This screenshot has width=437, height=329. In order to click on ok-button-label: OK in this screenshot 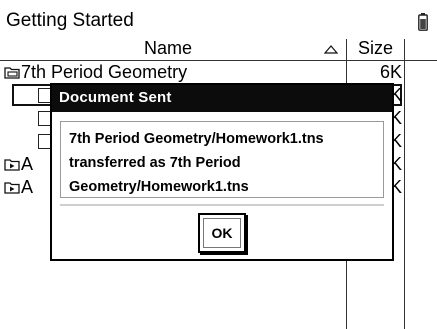, I will do `click(222, 233)`.